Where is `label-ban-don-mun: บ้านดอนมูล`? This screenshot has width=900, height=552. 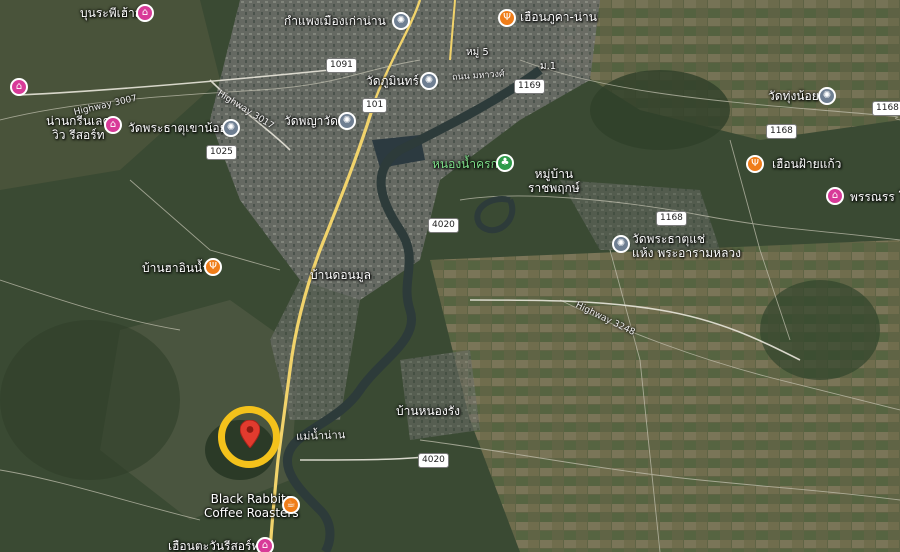
label-ban-don-mun: บ้านดอนมูล is located at coordinates (341, 275).